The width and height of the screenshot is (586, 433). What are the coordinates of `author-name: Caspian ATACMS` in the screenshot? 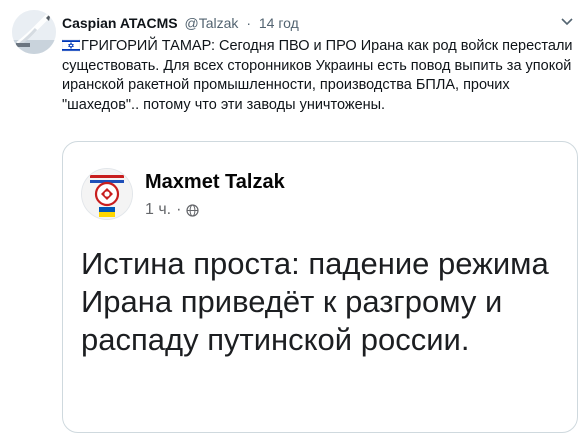 It's located at (120, 23).